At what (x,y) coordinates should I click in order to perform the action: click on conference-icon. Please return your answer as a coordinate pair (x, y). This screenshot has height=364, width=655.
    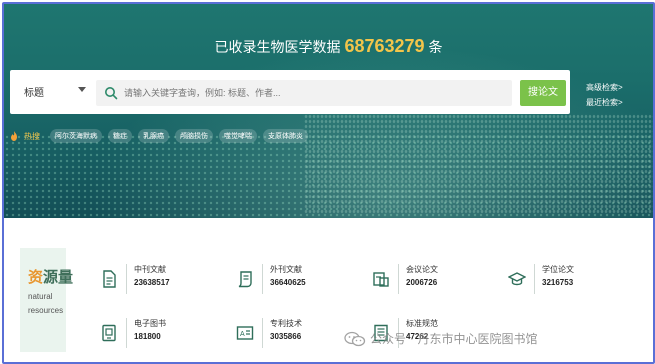
    Looking at the image, I should click on (381, 279).